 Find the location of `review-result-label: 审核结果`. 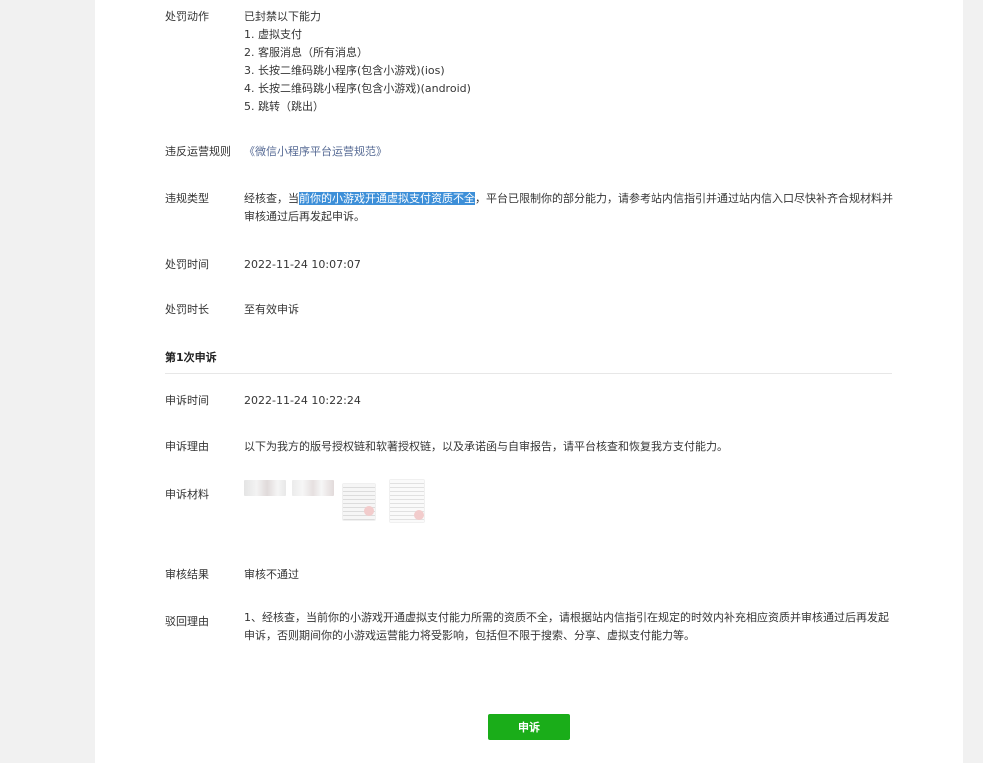

review-result-label: 审核结果 is located at coordinates (187, 574).